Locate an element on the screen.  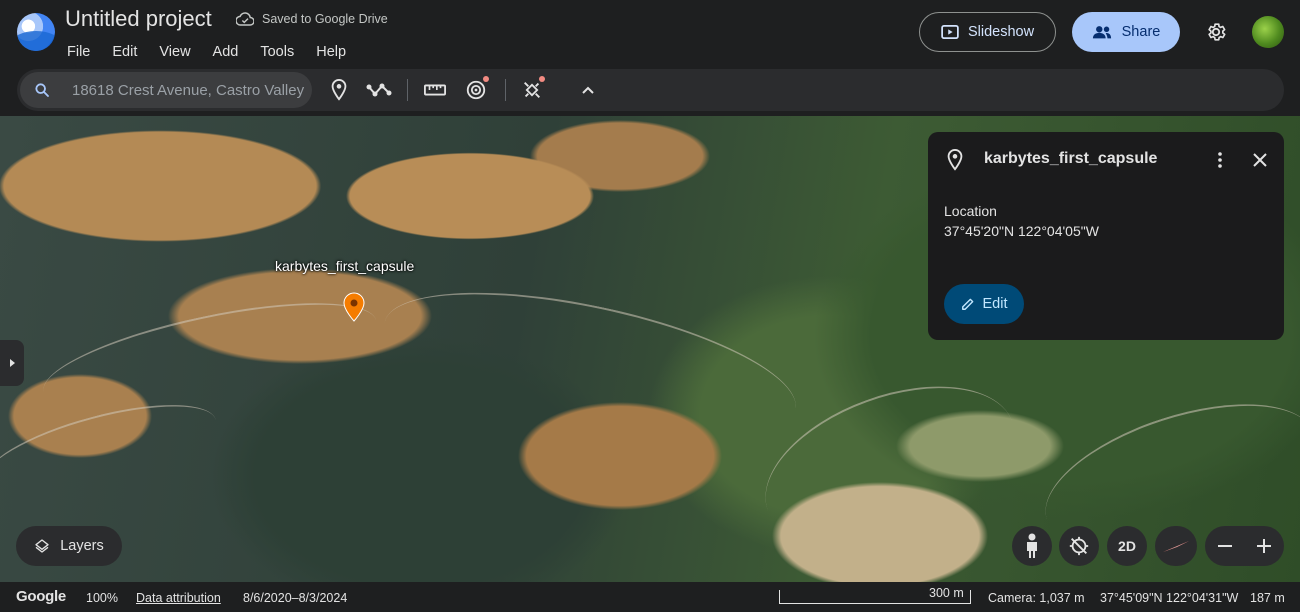
close-icon is located at coordinates (1260, 160).